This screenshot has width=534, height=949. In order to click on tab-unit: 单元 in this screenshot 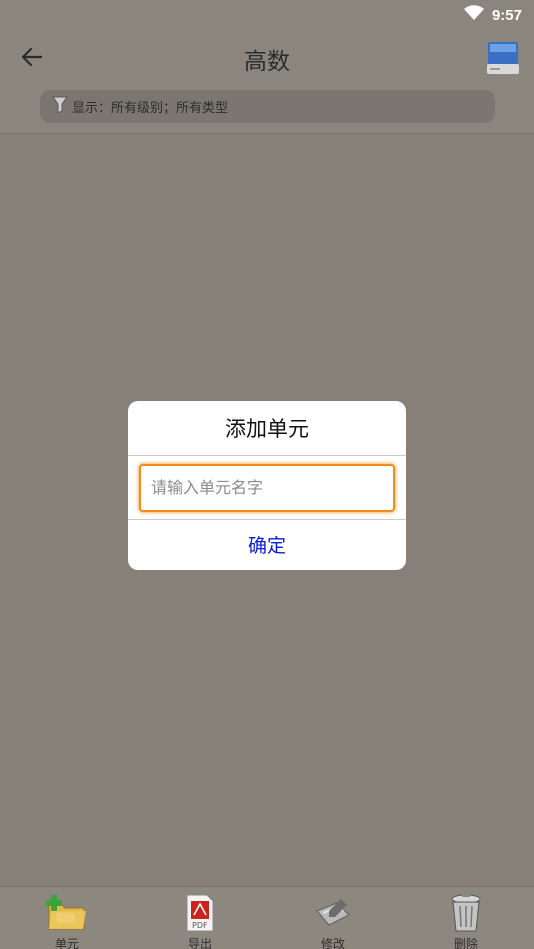, I will do `click(67, 921)`.